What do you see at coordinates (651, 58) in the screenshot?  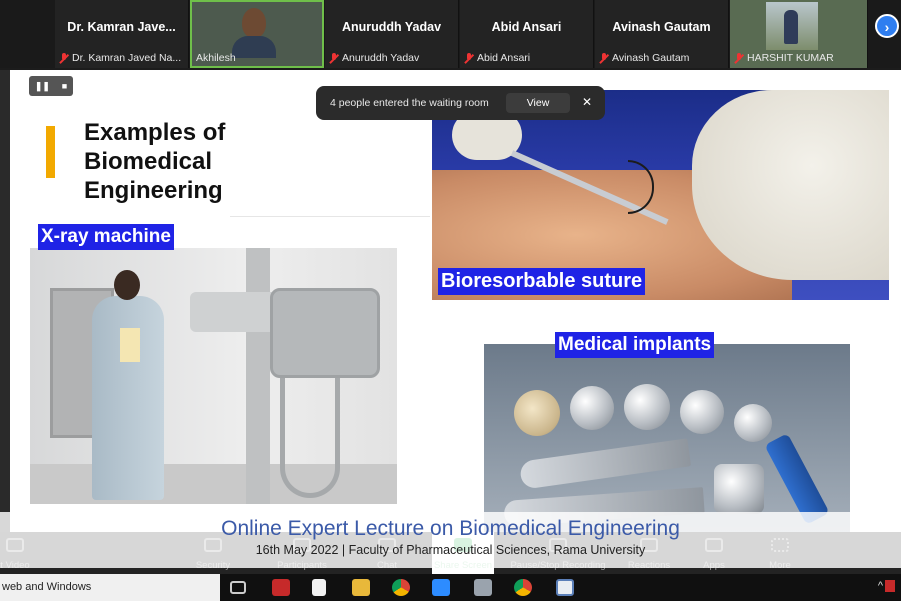 I see `participant-label: Avinash Gautam` at bounding box center [651, 58].